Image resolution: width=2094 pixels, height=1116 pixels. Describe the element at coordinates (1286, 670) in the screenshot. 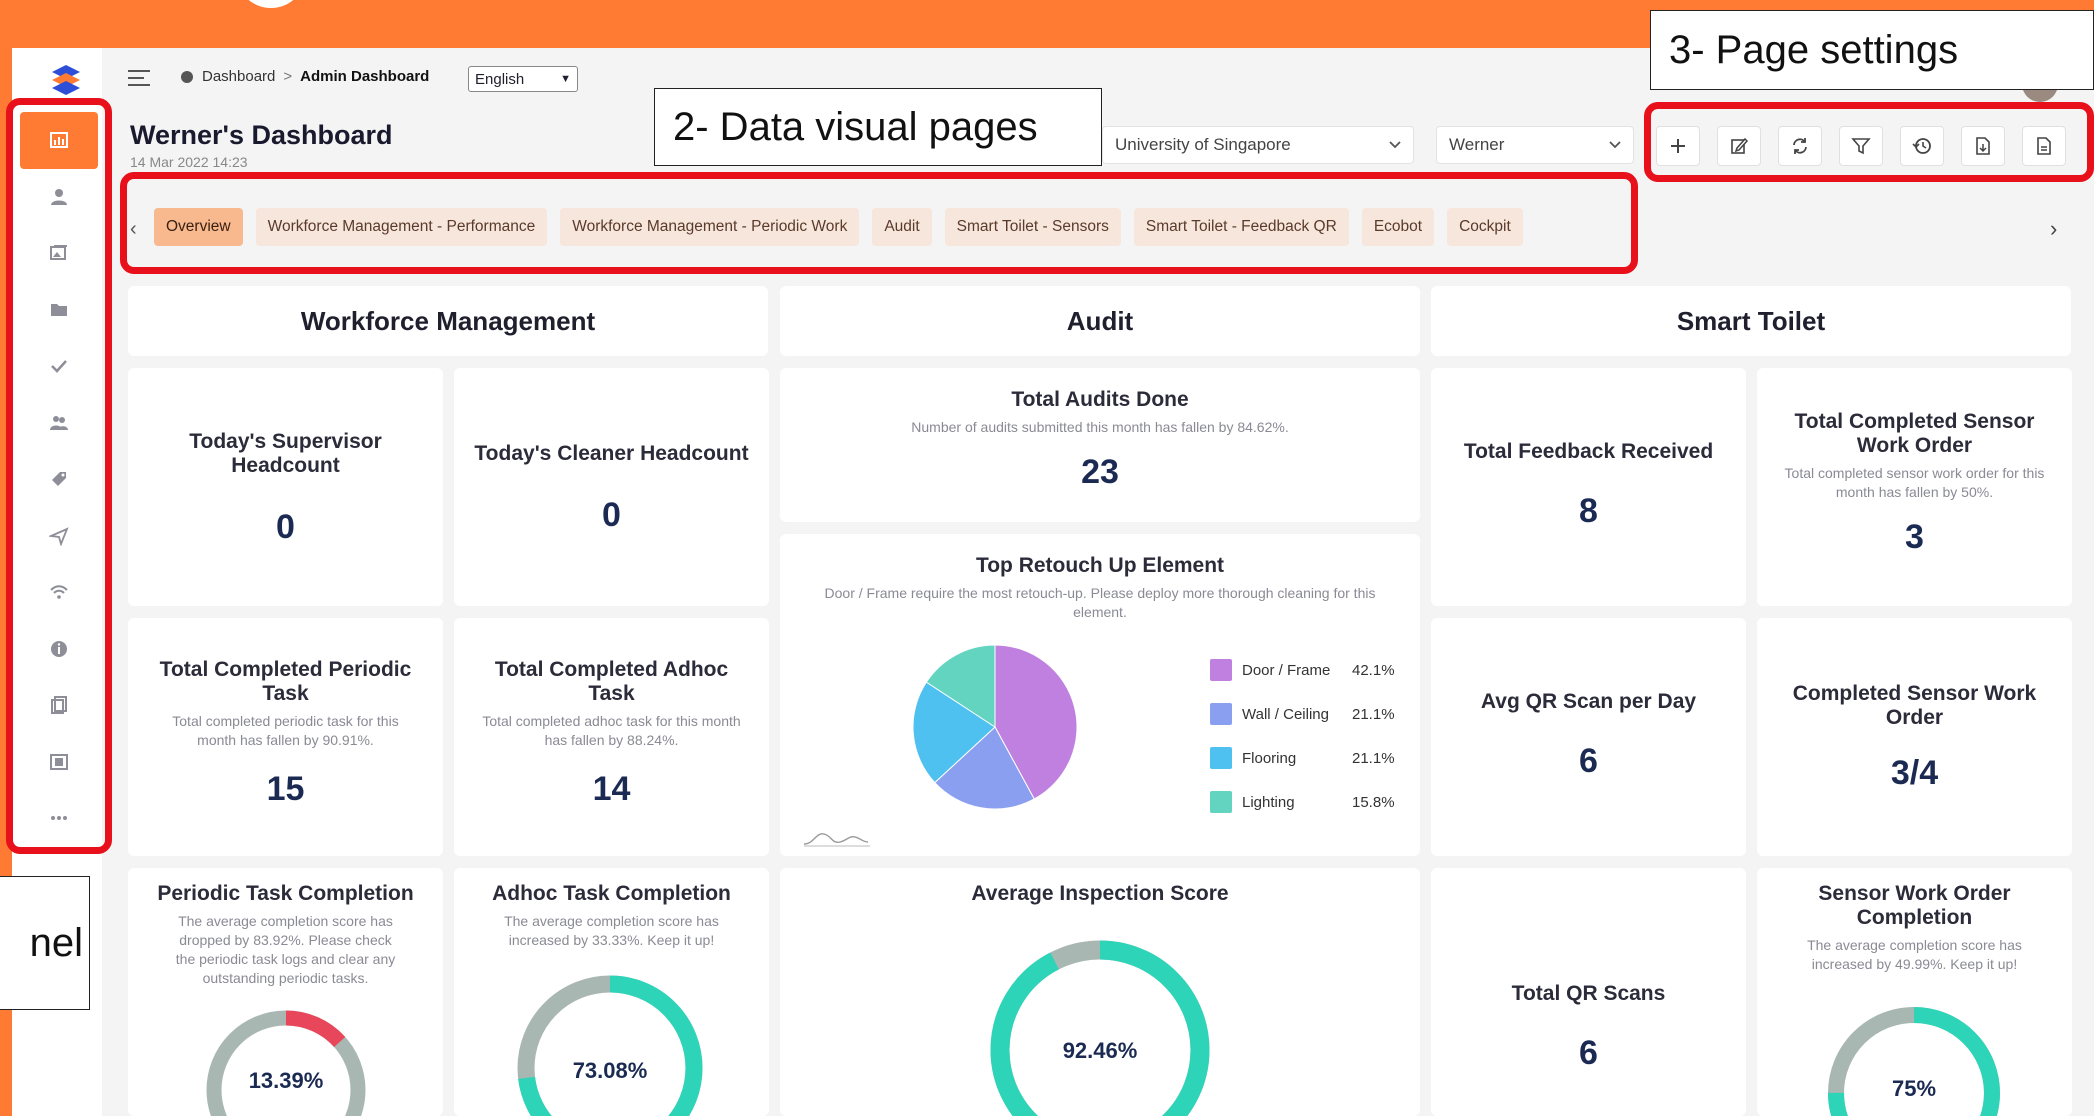

I see `legend-label: Door / Frame` at that location.